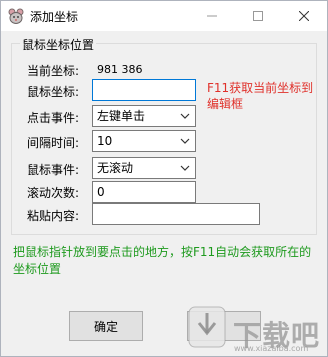 This screenshot has width=328, height=357. What do you see at coordinates (121, 116) in the screenshot?
I see `click-event-value: 左键单击` at bounding box center [121, 116].